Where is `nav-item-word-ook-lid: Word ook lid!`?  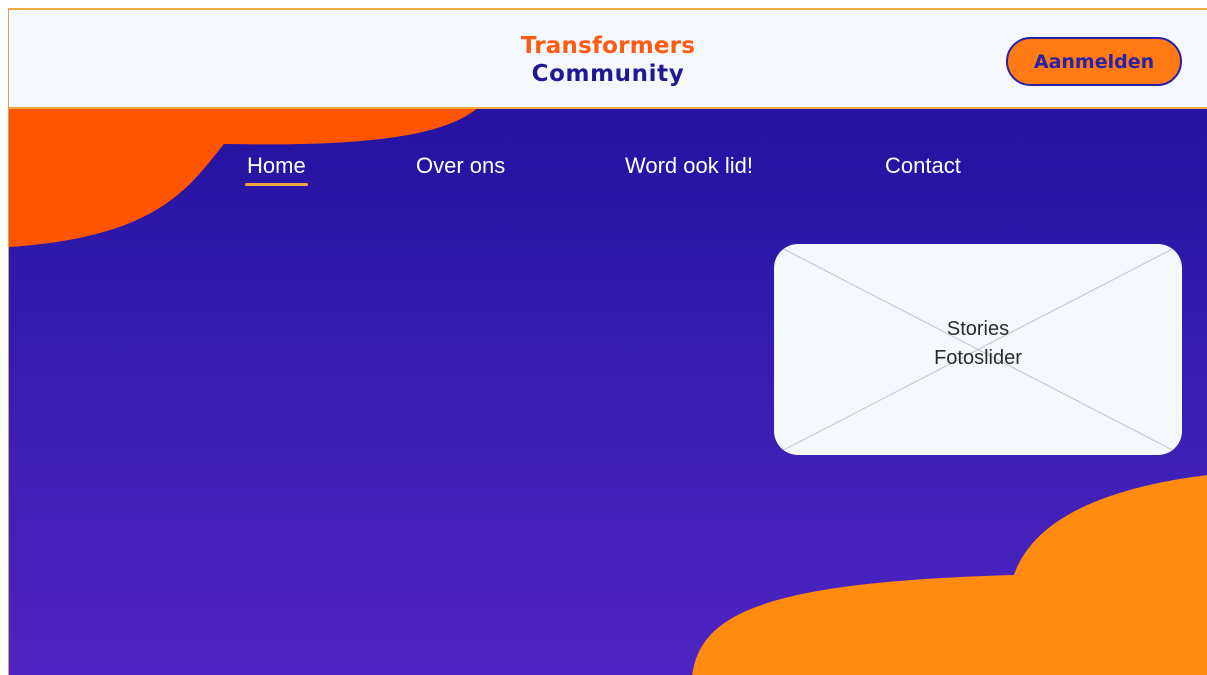 nav-item-word-ook-lid: Word ook lid! is located at coordinates (689, 166).